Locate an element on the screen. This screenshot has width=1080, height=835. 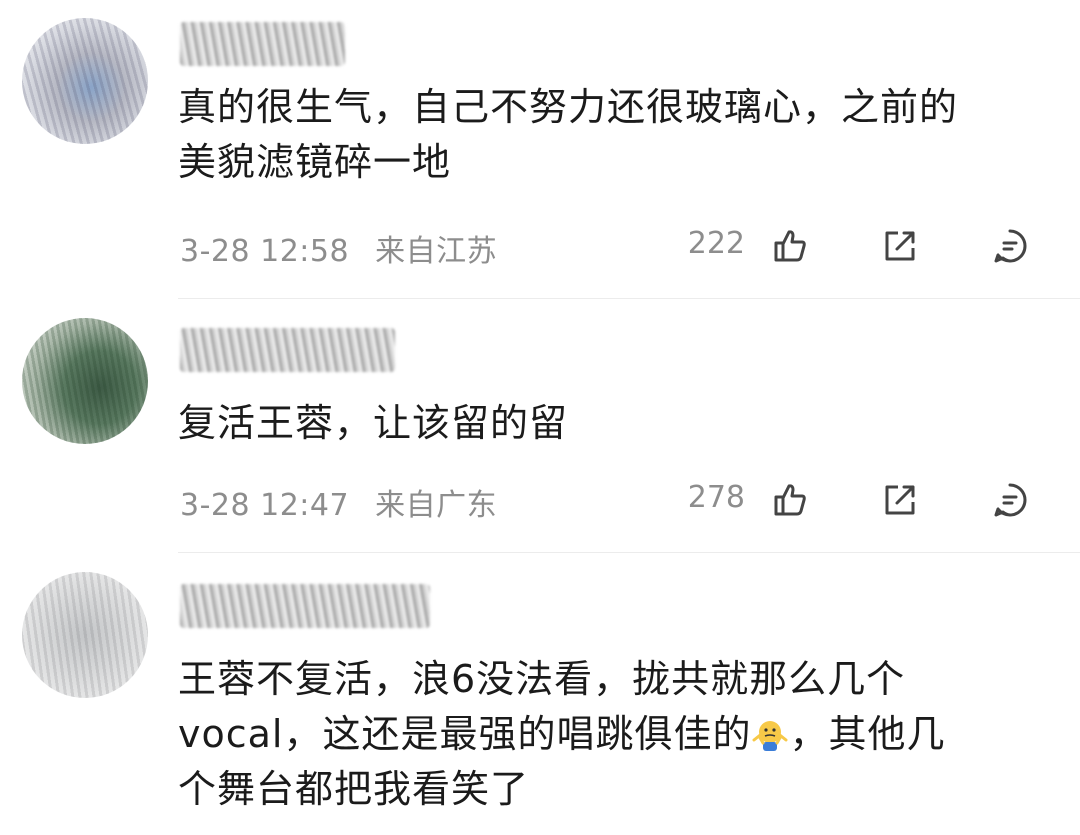
shrug-emoji-icon is located at coordinates (770, 732).